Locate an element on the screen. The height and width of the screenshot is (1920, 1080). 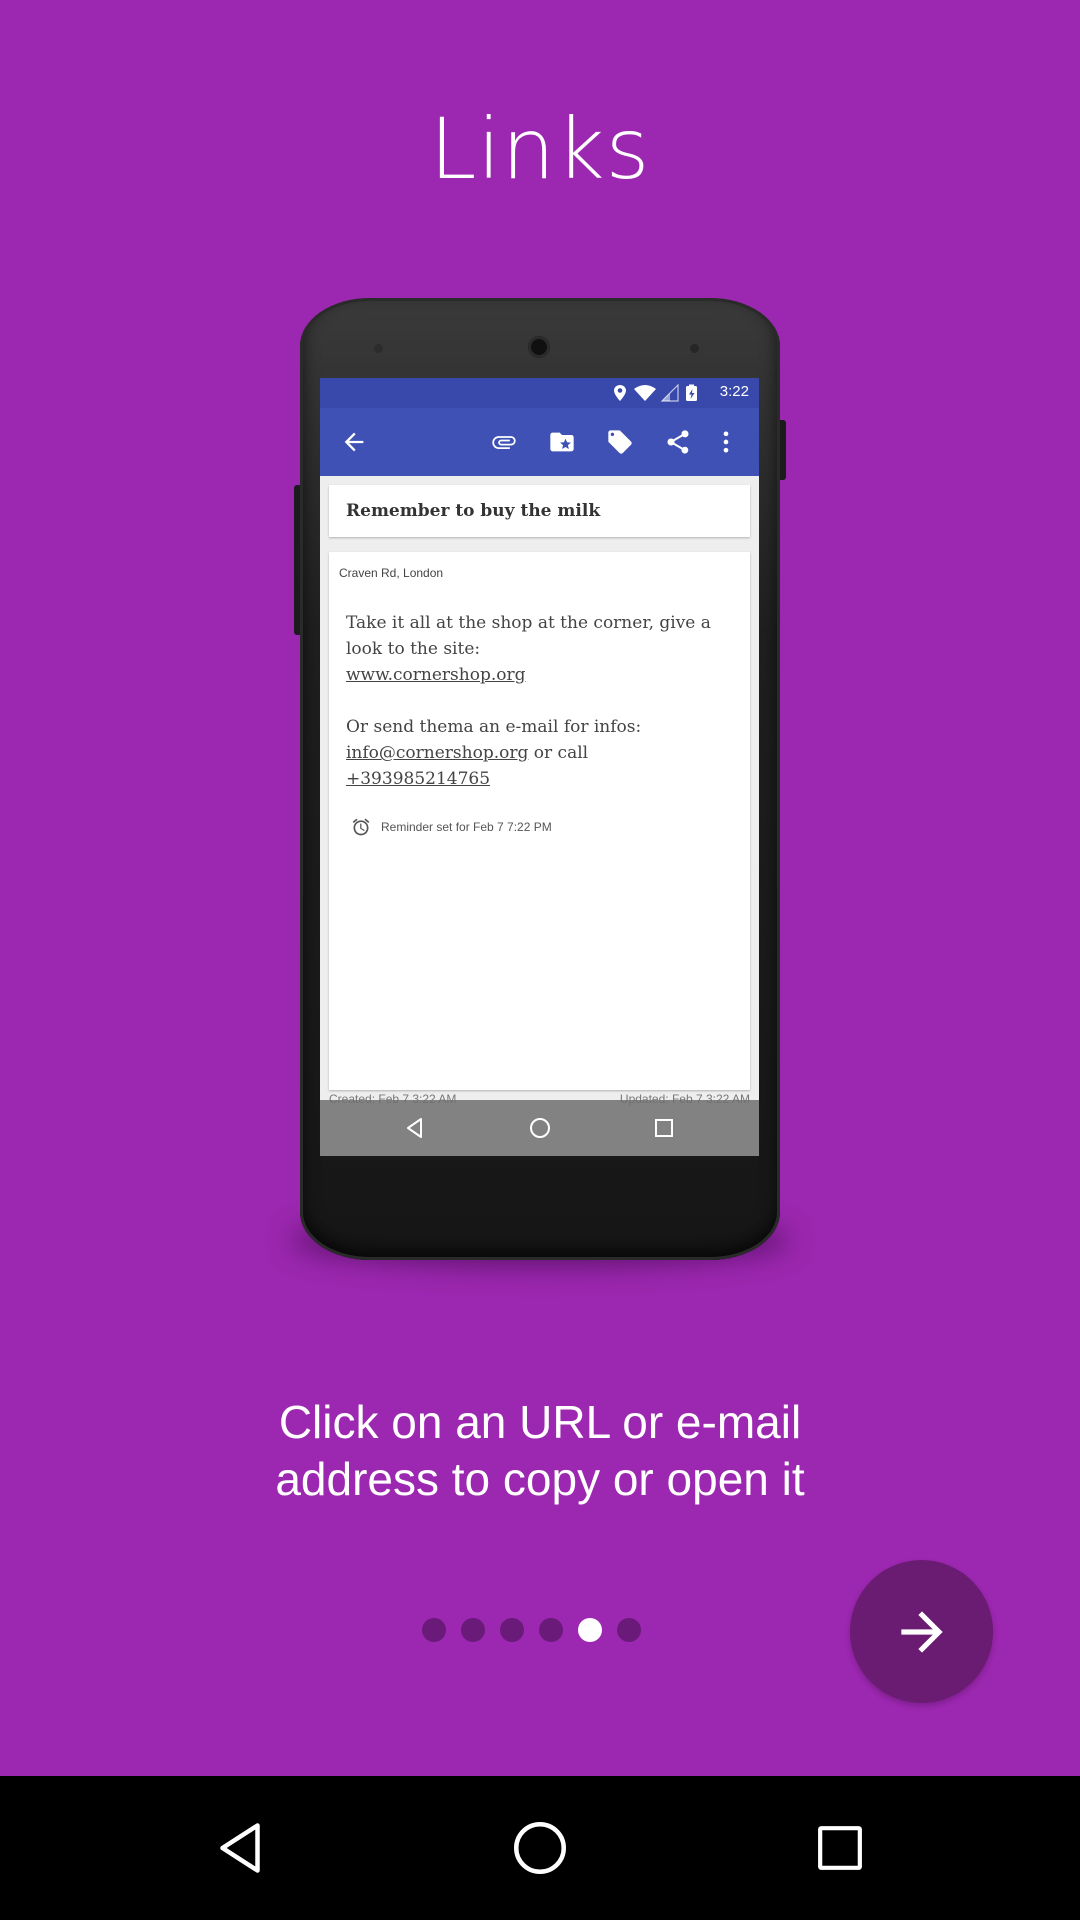
note-text-line: info@cornershop.org or call is located at coordinates (543, 753).